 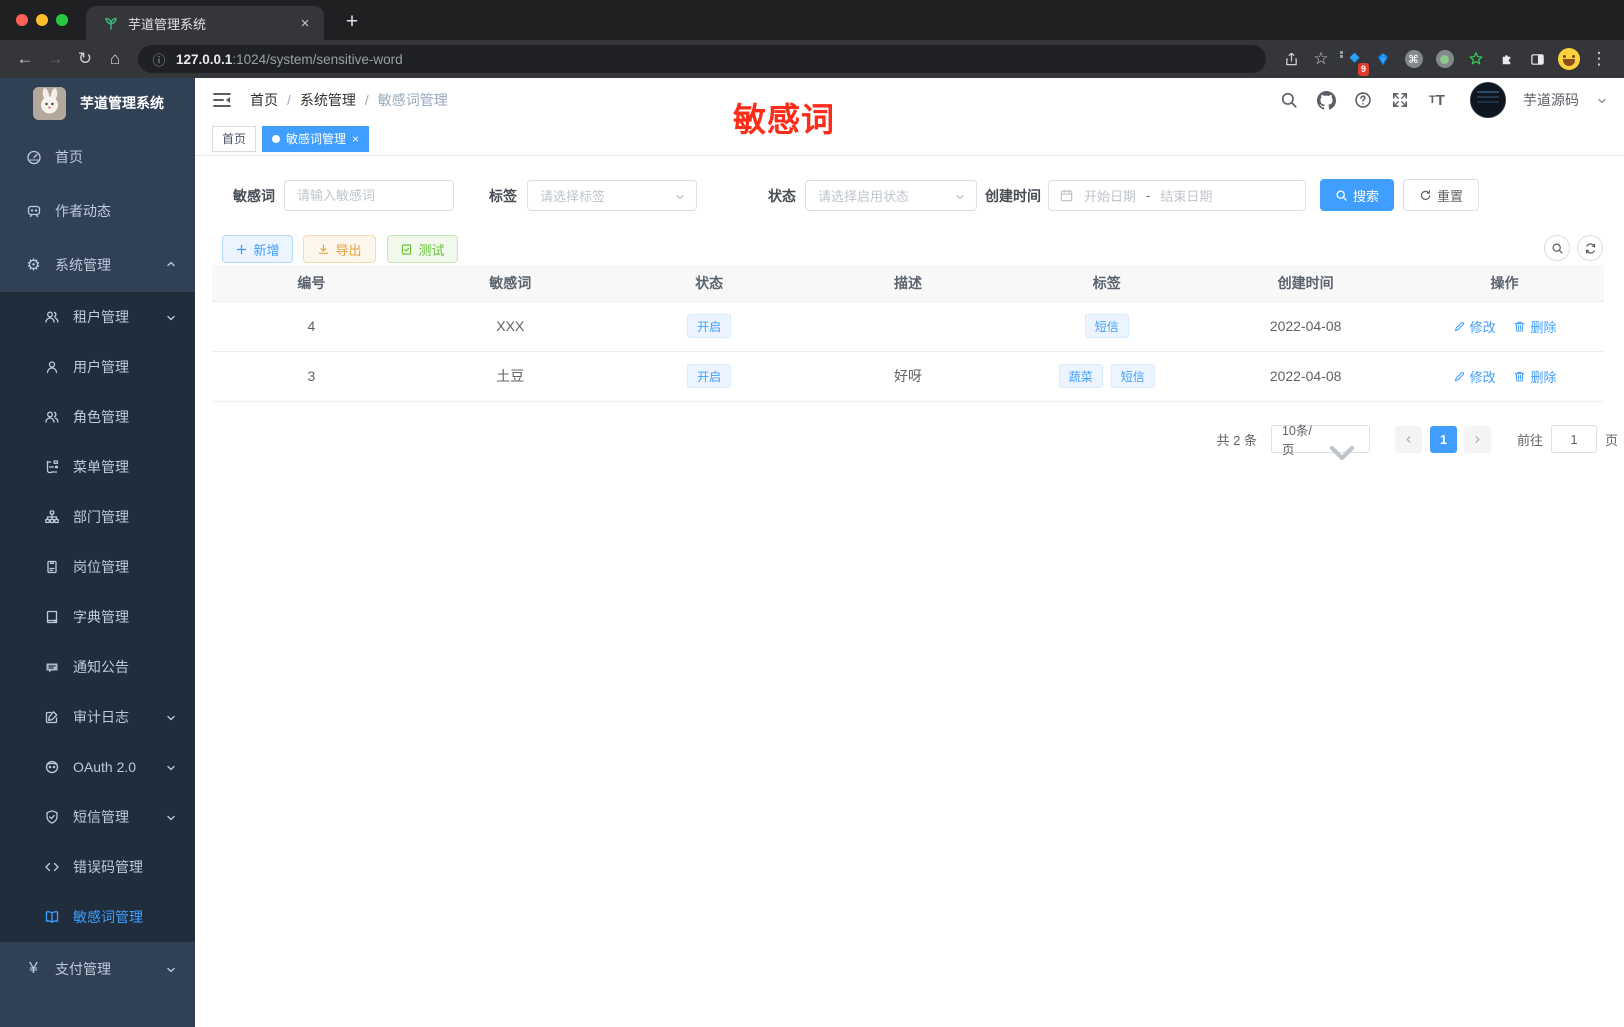 What do you see at coordinates (222, 100) in the screenshot?
I see `collapse-sidebar-icon` at bounding box center [222, 100].